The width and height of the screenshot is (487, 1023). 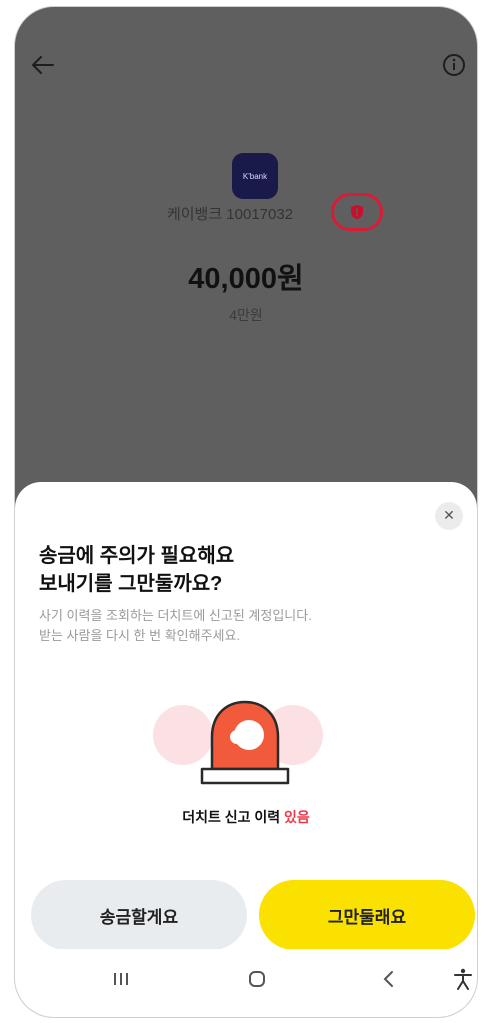 What do you see at coordinates (454, 65) in the screenshot?
I see `info-circle-icon` at bounding box center [454, 65].